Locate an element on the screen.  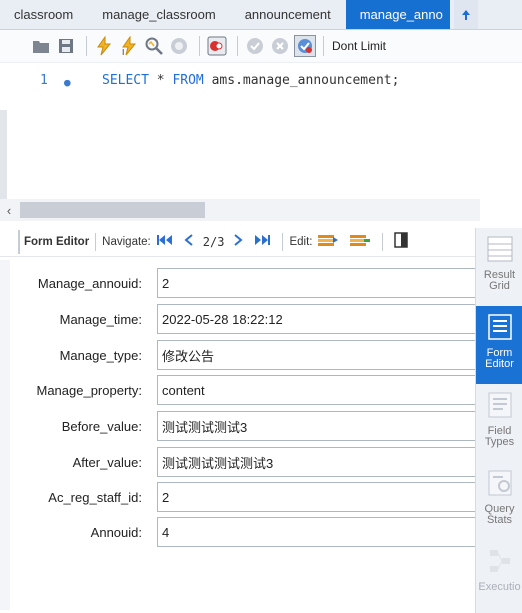
form-row-ac-reg-staff-id: Ac_reg_staff_id: 2 is located at coordinates (238, 497).